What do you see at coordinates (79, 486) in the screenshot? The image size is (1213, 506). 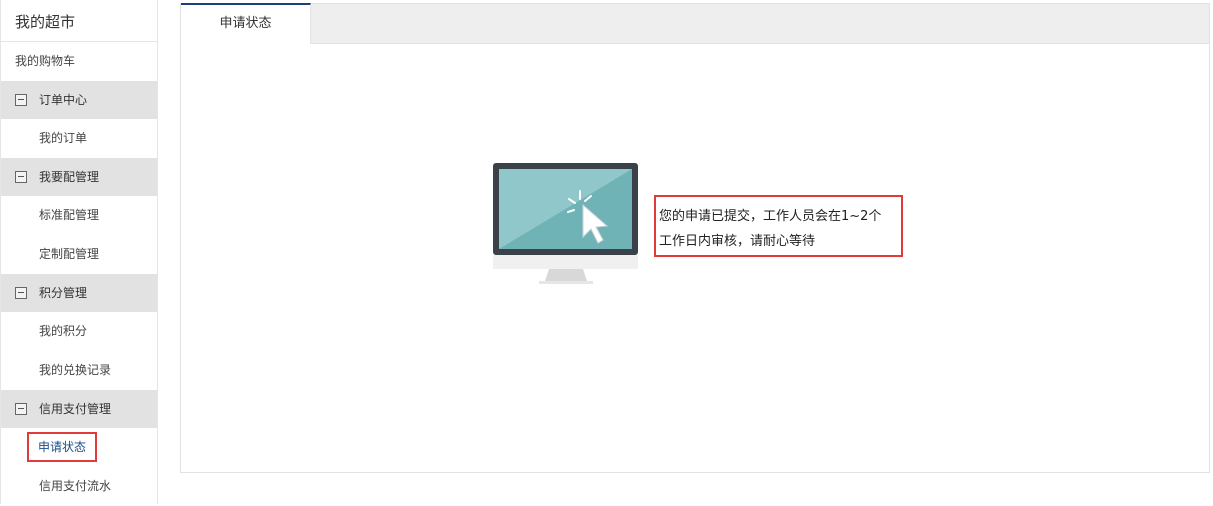 I see `sidebar-item-credit-flow: 信用支付流水` at bounding box center [79, 486].